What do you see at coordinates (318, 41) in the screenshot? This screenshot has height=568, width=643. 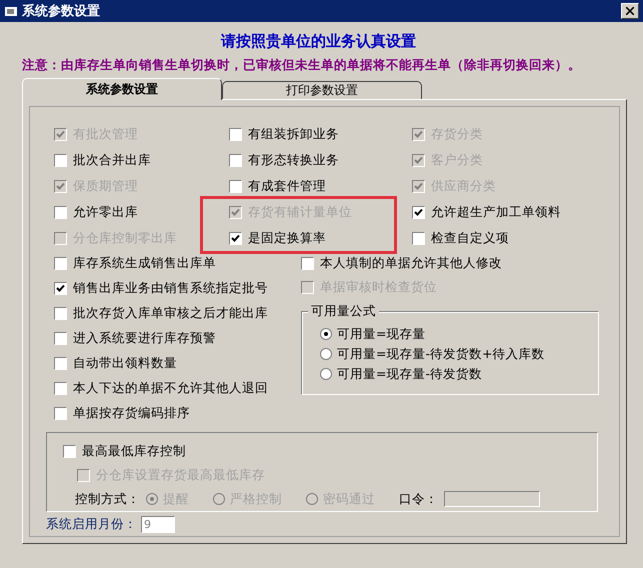 I see `heading: 请按照贵单位的业务认真设置` at bounding box center [318, 41].